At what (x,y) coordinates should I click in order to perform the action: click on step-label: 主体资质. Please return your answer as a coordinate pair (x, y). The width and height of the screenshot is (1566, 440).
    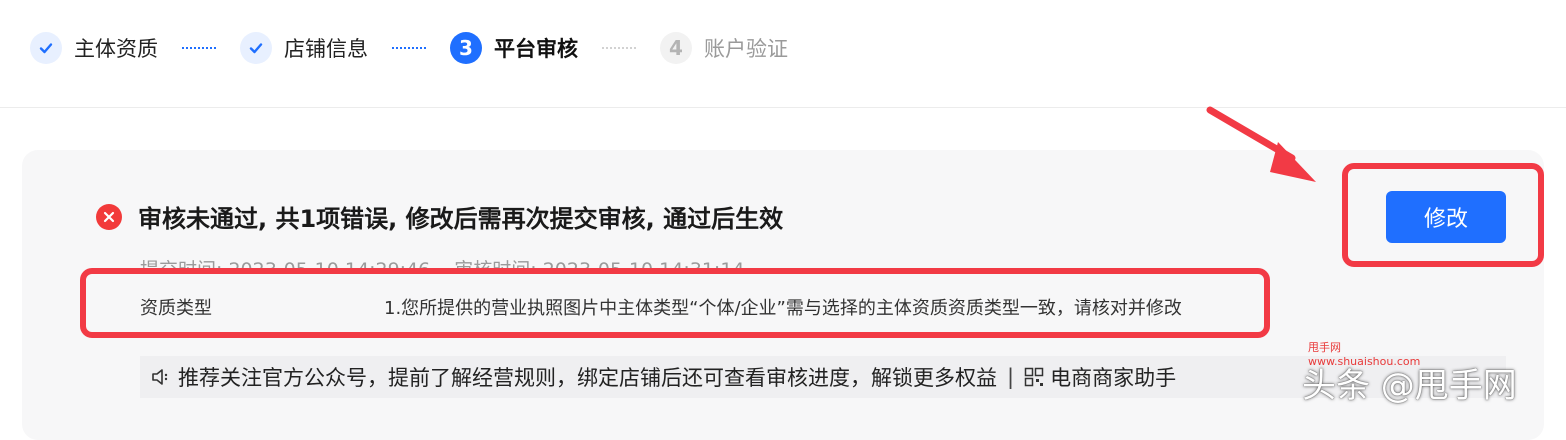
    Looking at the image, I should click on (116, 49).